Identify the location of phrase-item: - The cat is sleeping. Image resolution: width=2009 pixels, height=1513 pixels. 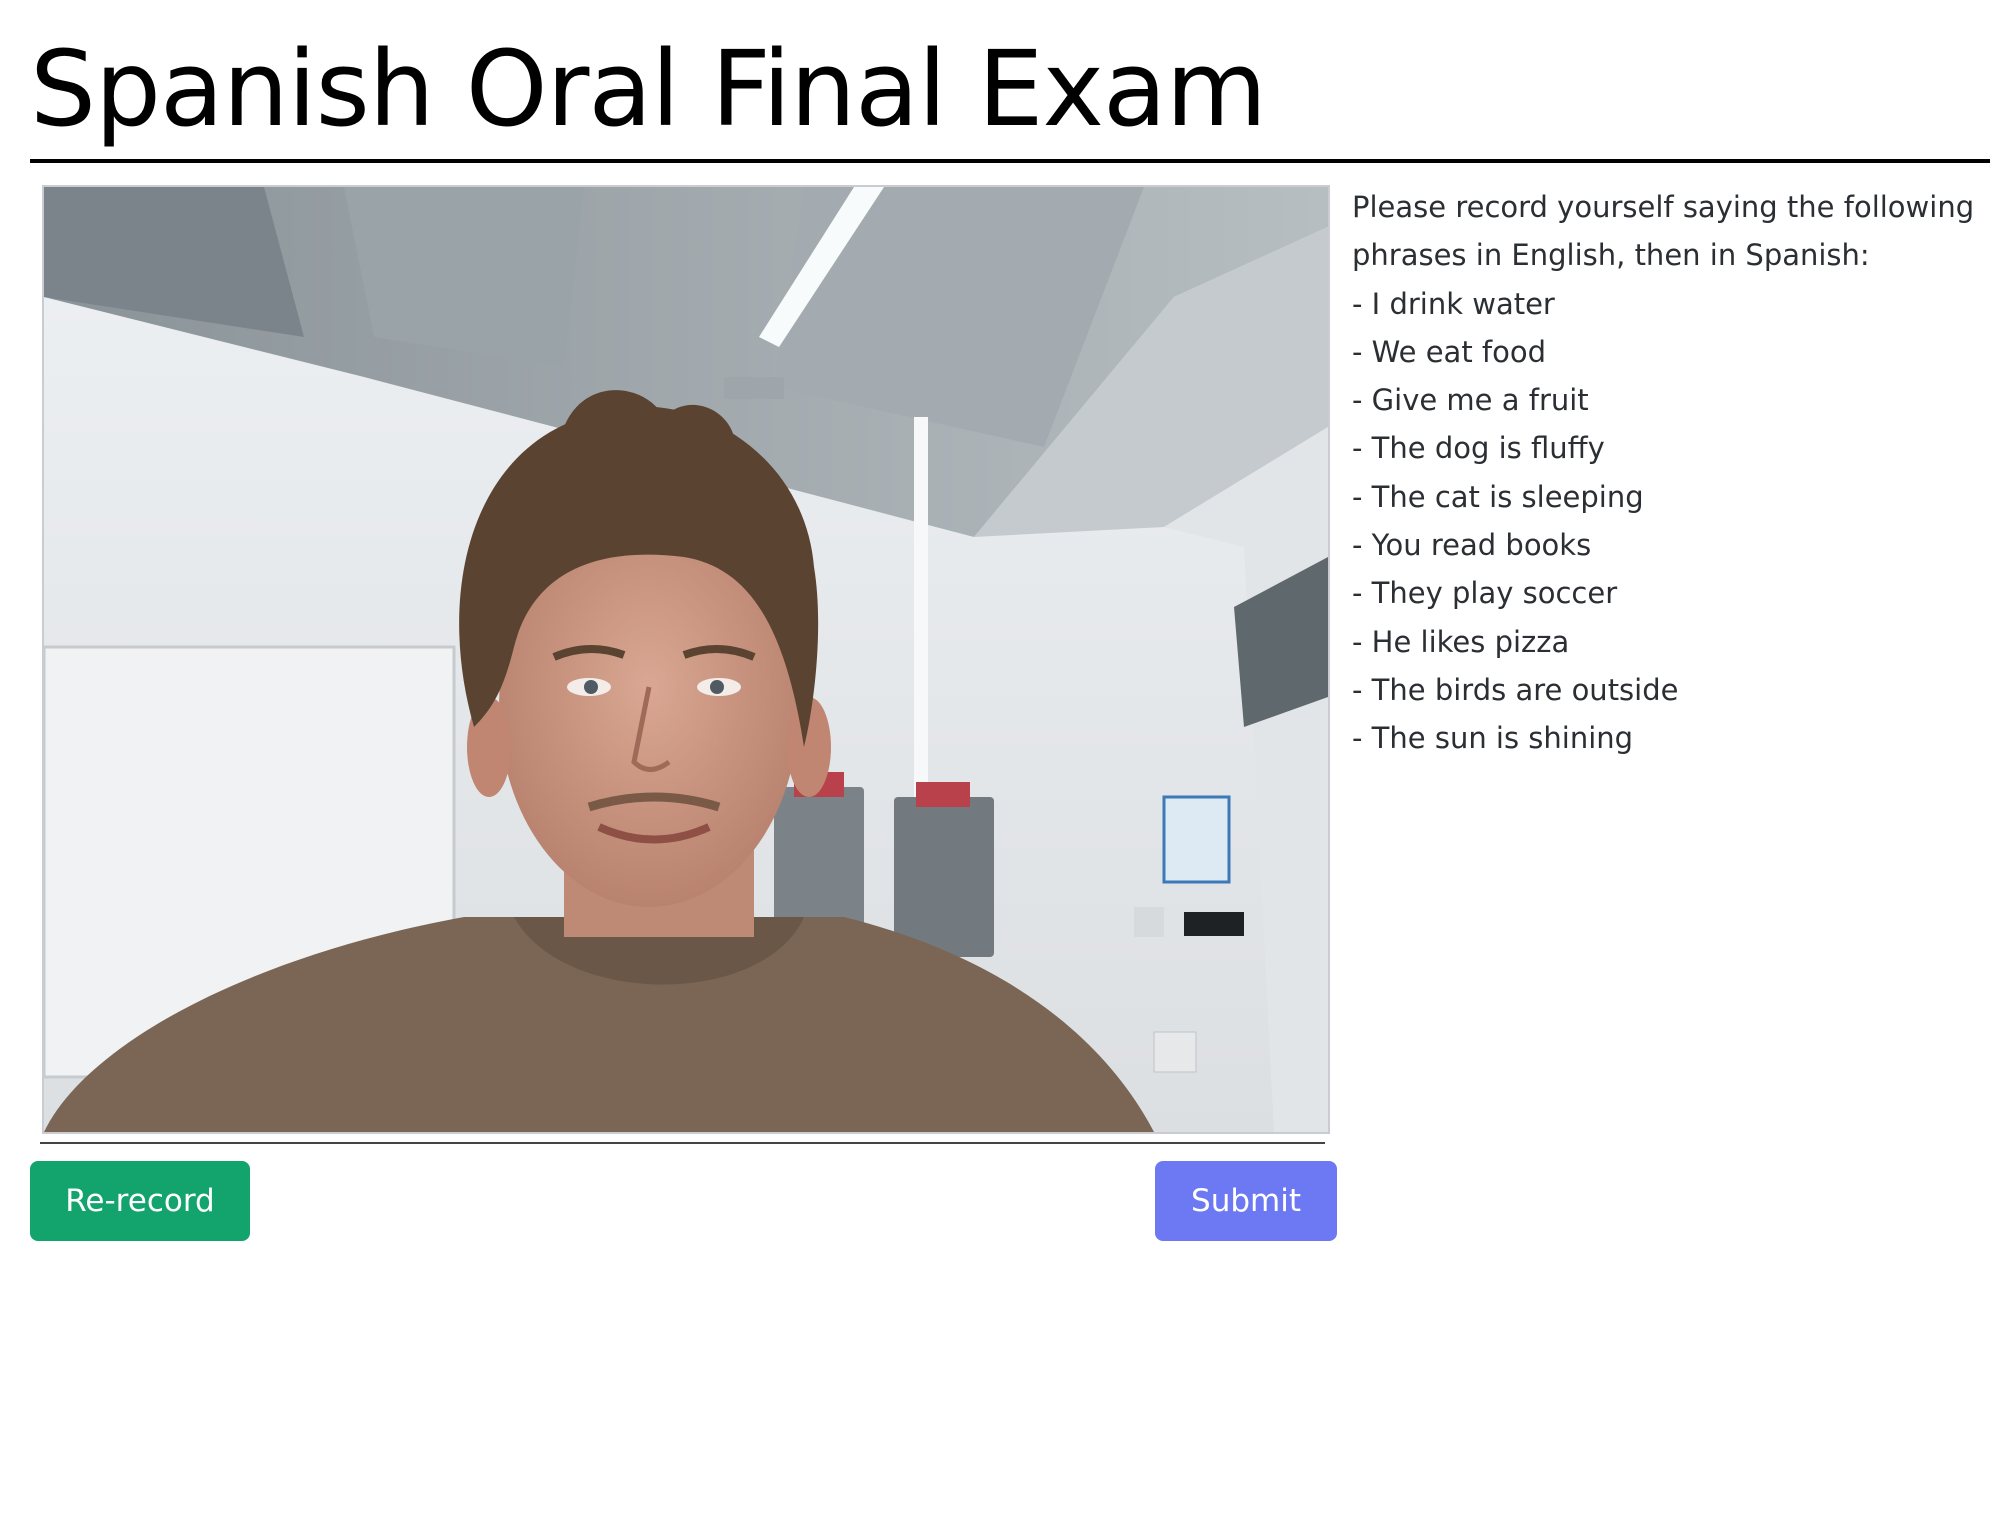
(1498, 496).